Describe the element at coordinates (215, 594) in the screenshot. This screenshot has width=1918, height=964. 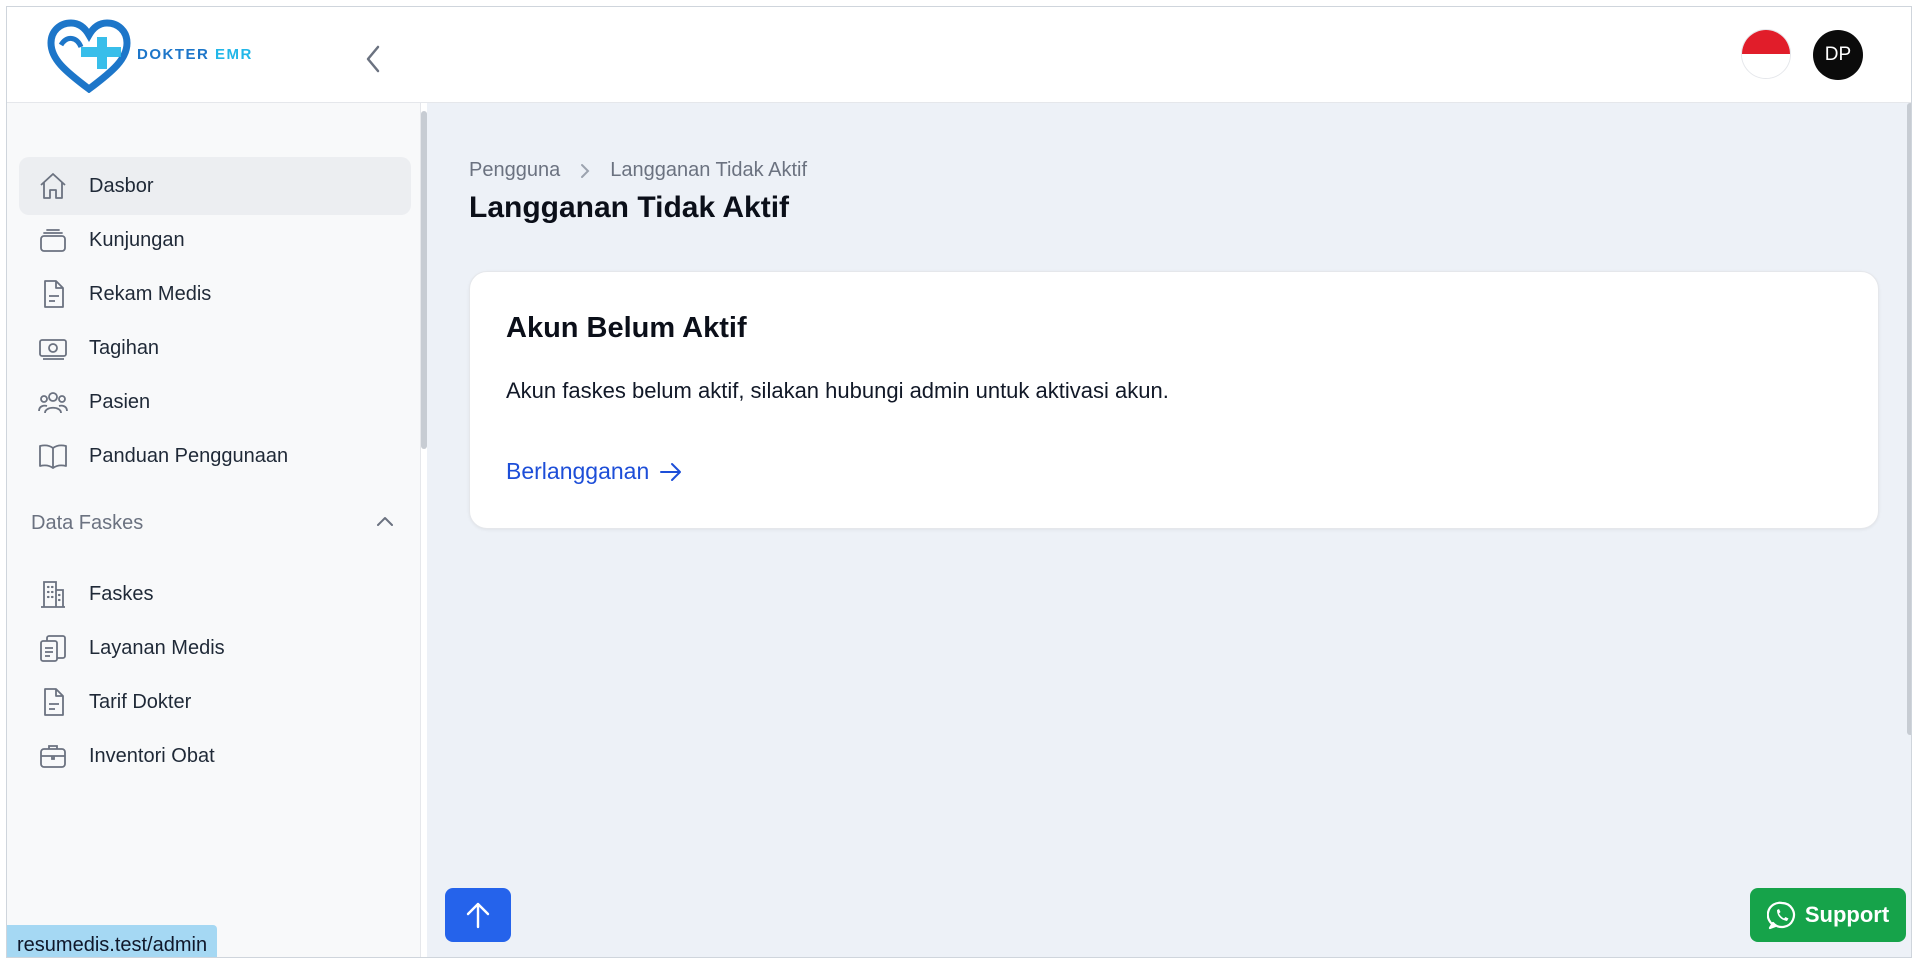
I see `sidebar-item-faskes: Faskes` at that location.